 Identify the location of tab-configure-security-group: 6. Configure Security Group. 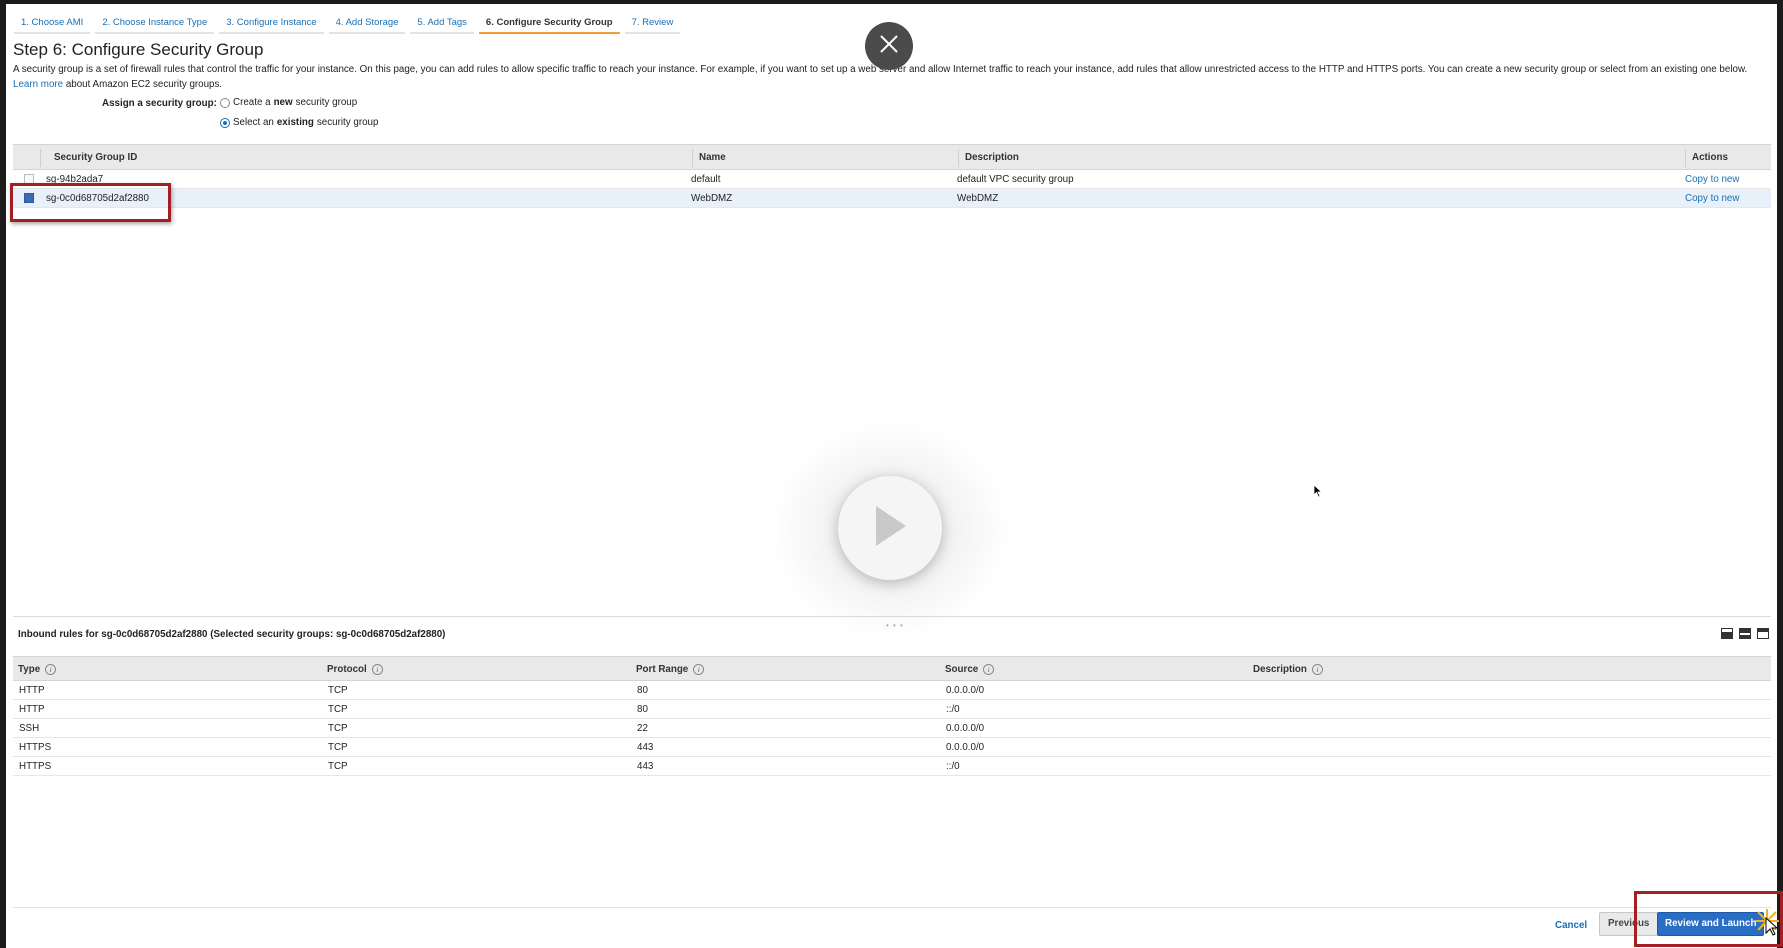
(549, 23).